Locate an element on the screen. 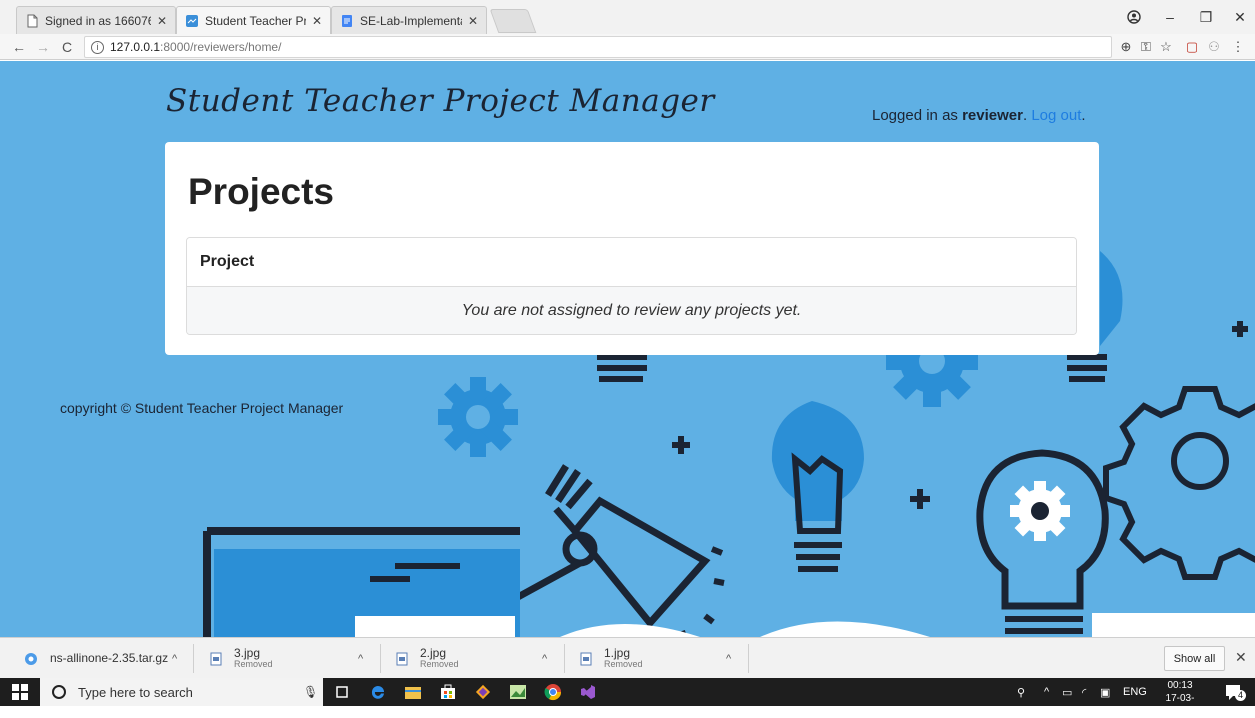  file-explorer-icon is located at coordinates (413, 692).